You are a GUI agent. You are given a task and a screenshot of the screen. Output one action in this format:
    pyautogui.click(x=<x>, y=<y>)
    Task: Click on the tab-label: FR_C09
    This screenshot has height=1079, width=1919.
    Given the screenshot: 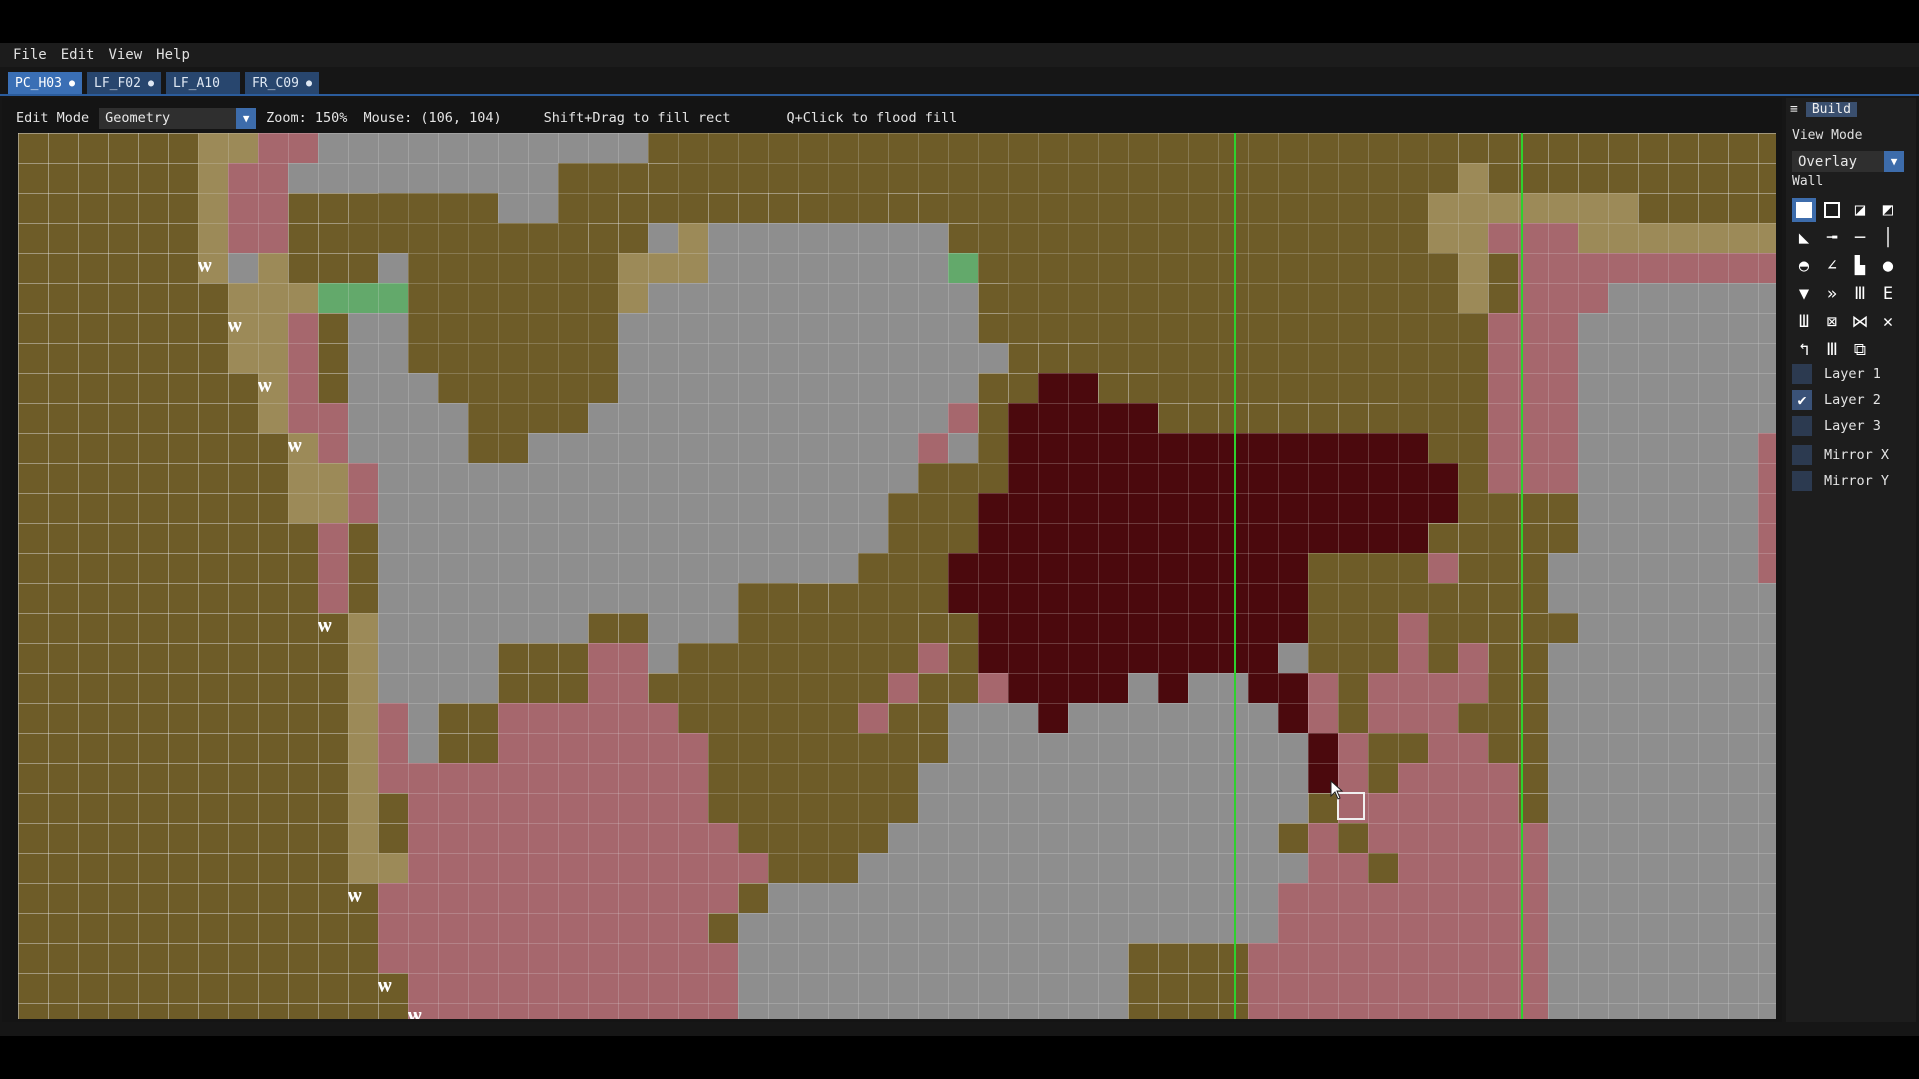 What is the action you would take?
    pyautogui.click(x=275, y=83)
    